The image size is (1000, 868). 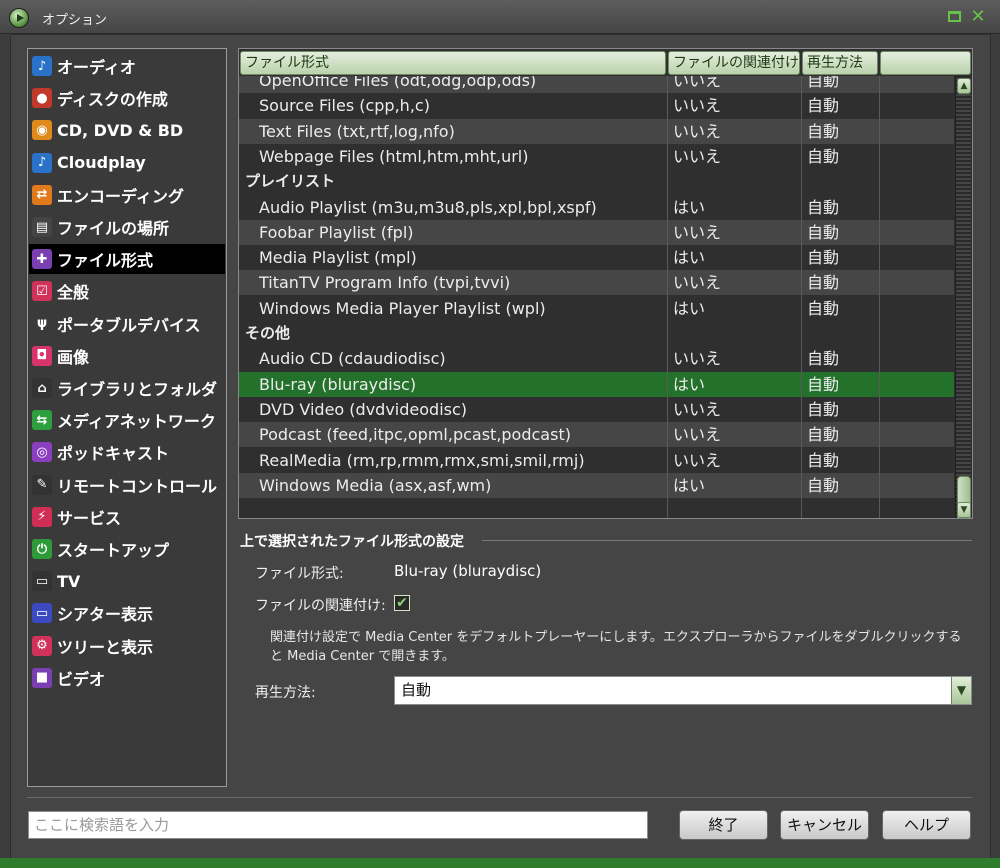 I want to click on help-button: ヘルプ, so click(x=926, y=825).